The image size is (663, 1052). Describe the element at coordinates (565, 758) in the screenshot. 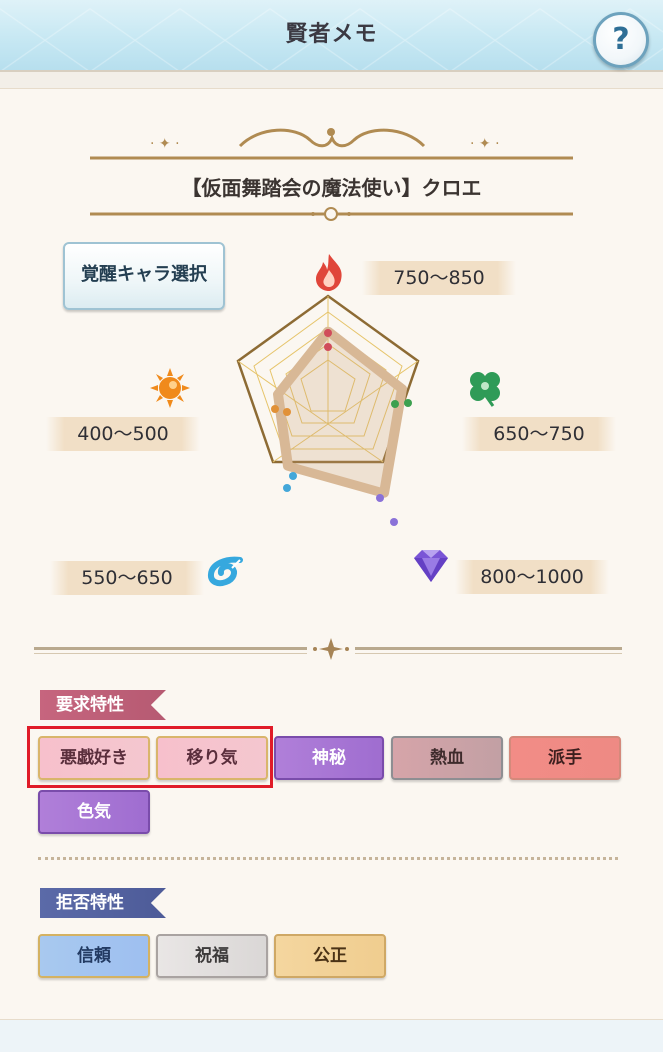

I see `trait-flashy: 派手` at that location.